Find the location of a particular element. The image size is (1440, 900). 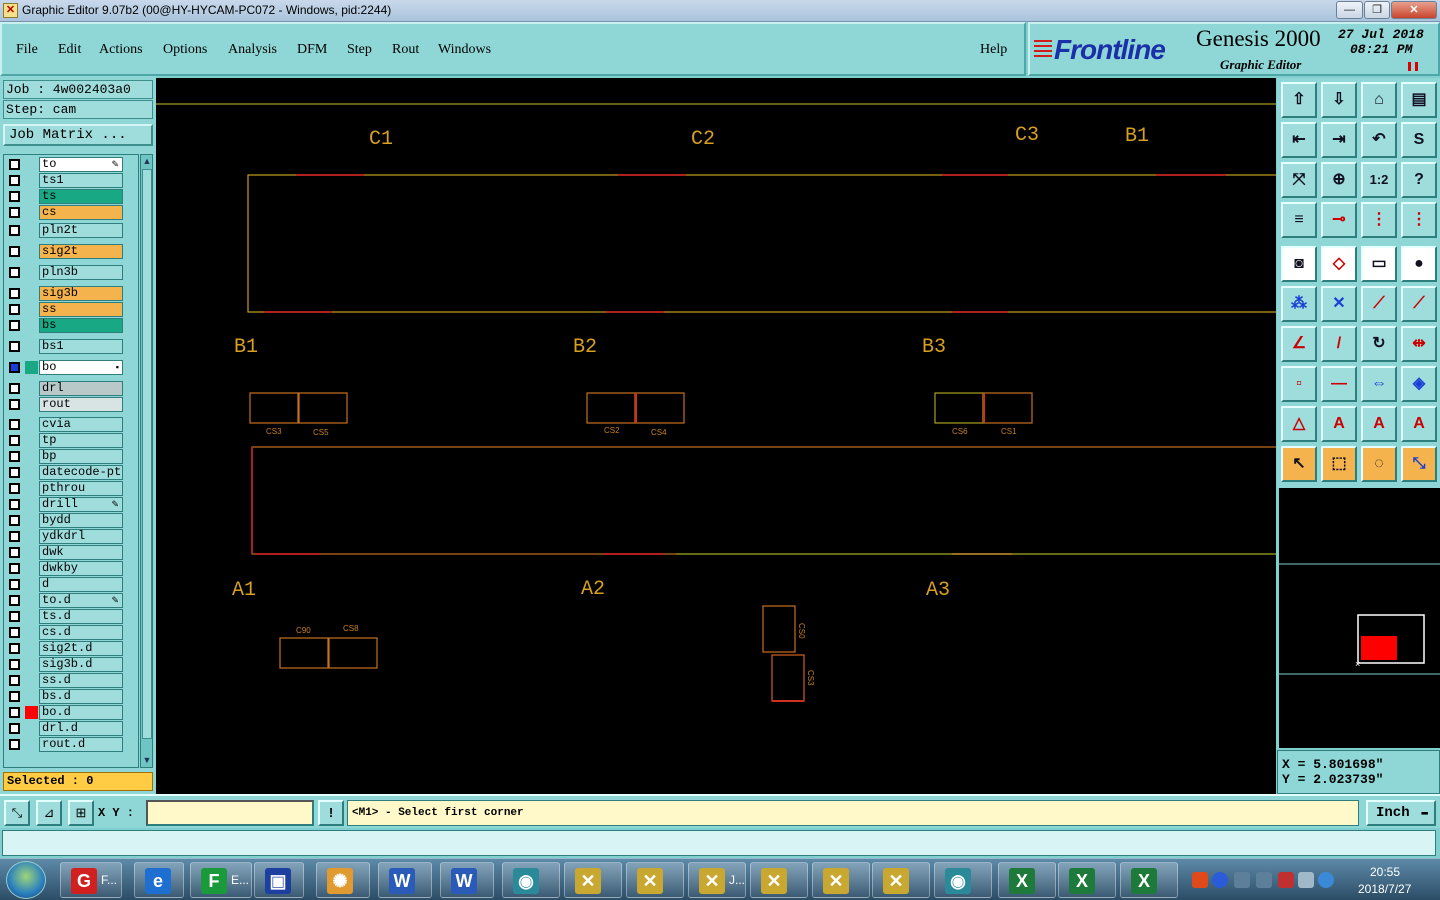

cross-icon: ✕ is located at coordinates (1339, 304).